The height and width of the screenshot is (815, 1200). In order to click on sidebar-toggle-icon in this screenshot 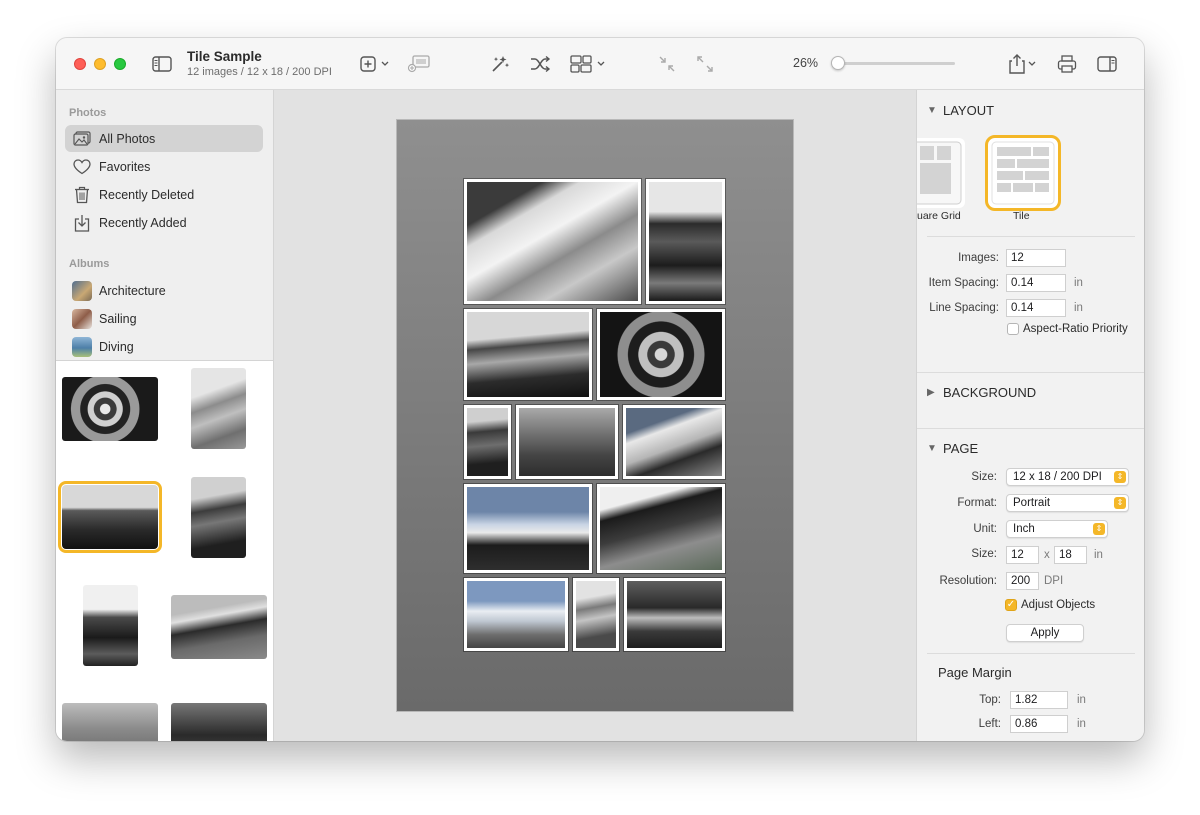, I will do `click(162, 64)`.